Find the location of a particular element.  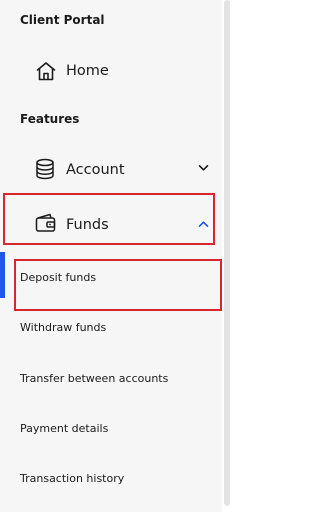

sidebar-item-funds: Funds is located at coordinates (111, 225).